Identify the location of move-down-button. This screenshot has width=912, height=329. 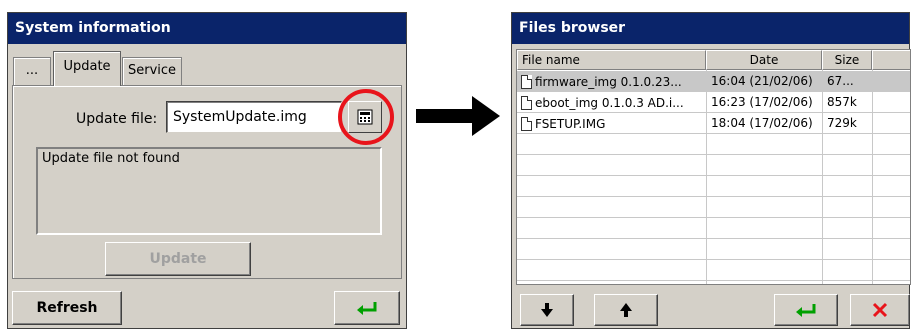
(547, 310).